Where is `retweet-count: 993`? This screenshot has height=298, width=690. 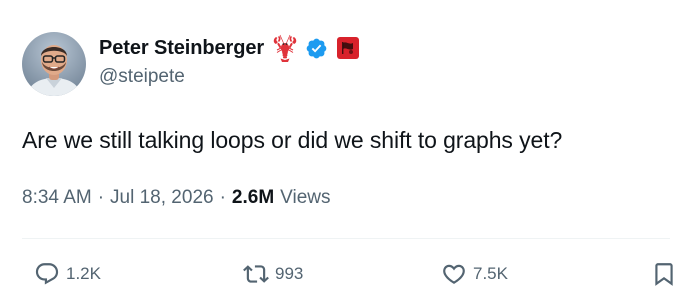
retweet-count: 993 is located at coordinates (289, 273).